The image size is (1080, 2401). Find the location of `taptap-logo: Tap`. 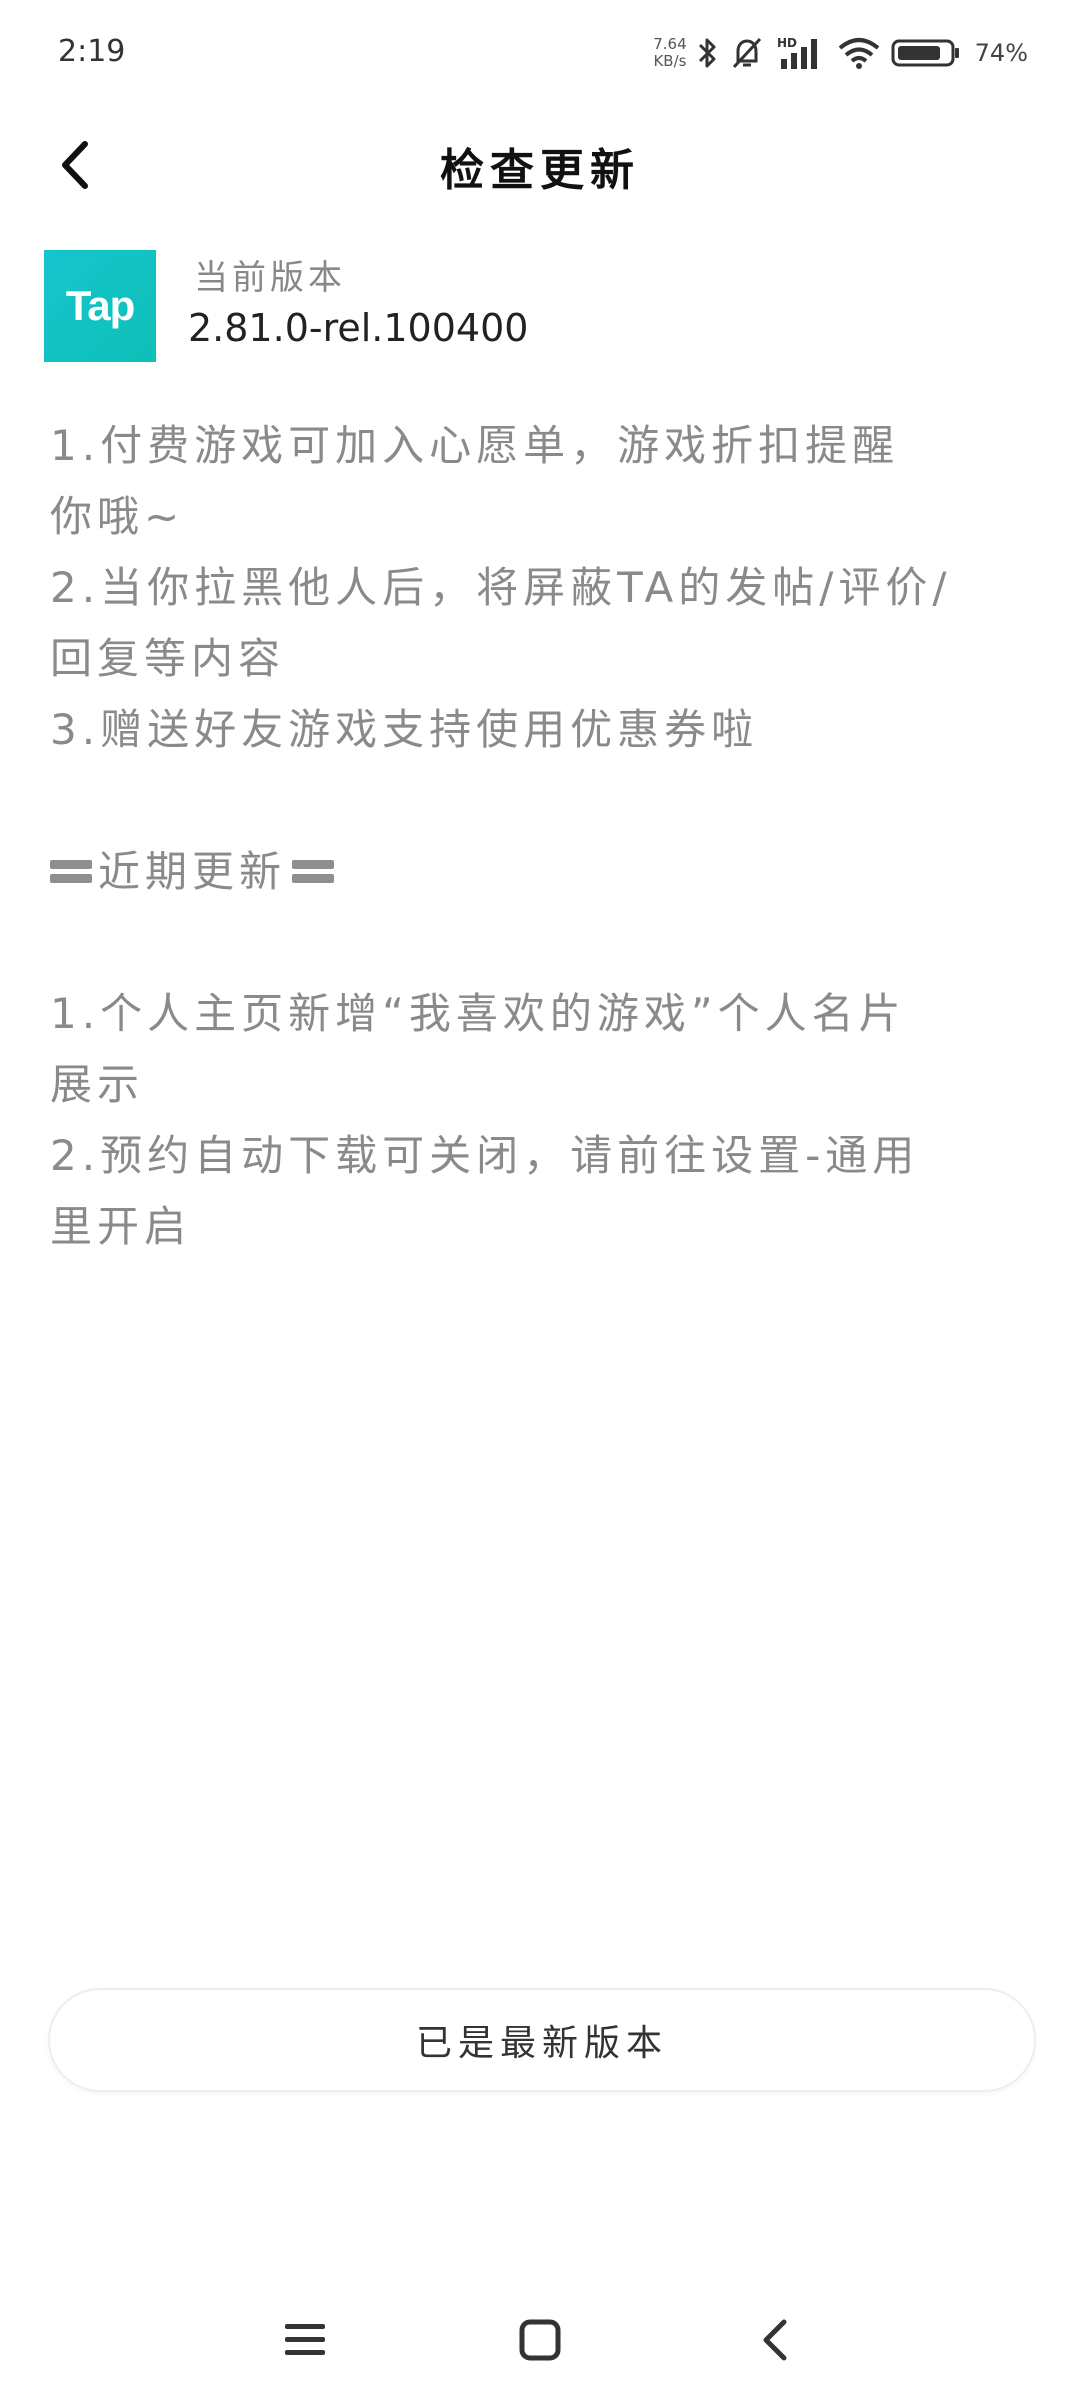

taptap-logo: Tap is located at coordinates (100, 306).